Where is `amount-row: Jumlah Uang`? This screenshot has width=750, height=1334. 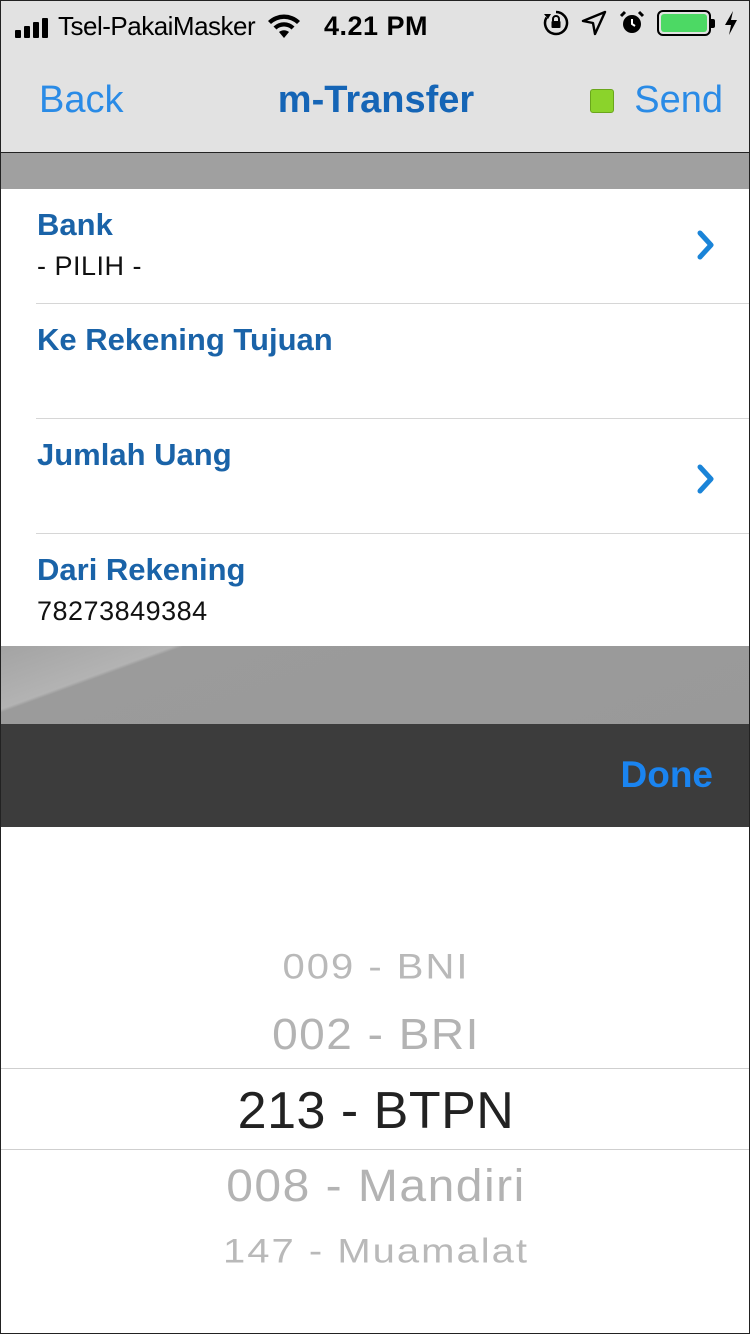 amount-row: Jumlah Uang is located at coordinates (392, 476).